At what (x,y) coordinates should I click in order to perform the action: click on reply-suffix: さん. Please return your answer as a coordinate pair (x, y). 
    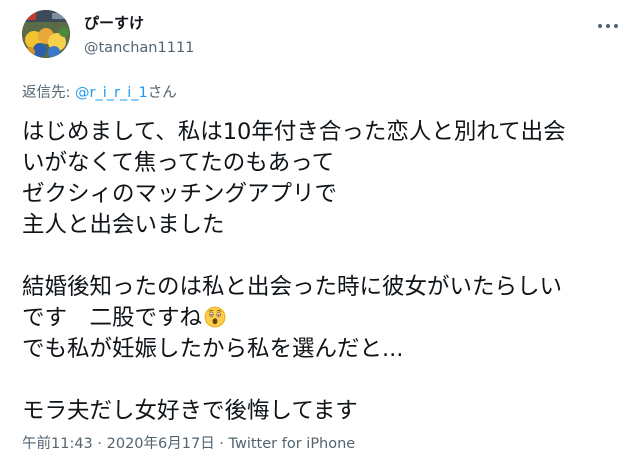
    Looking at the image, I should click on (162, 93).